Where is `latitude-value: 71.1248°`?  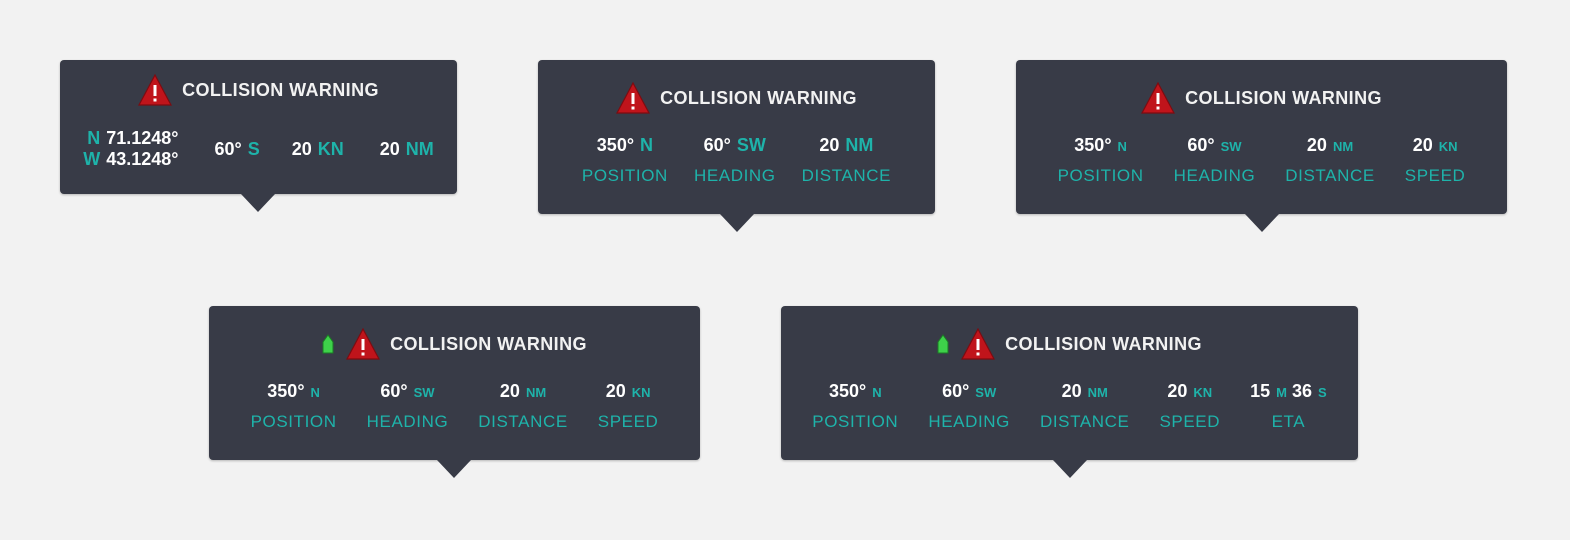 latitude-value: 71.1248° is located at coordinates (142, 138).